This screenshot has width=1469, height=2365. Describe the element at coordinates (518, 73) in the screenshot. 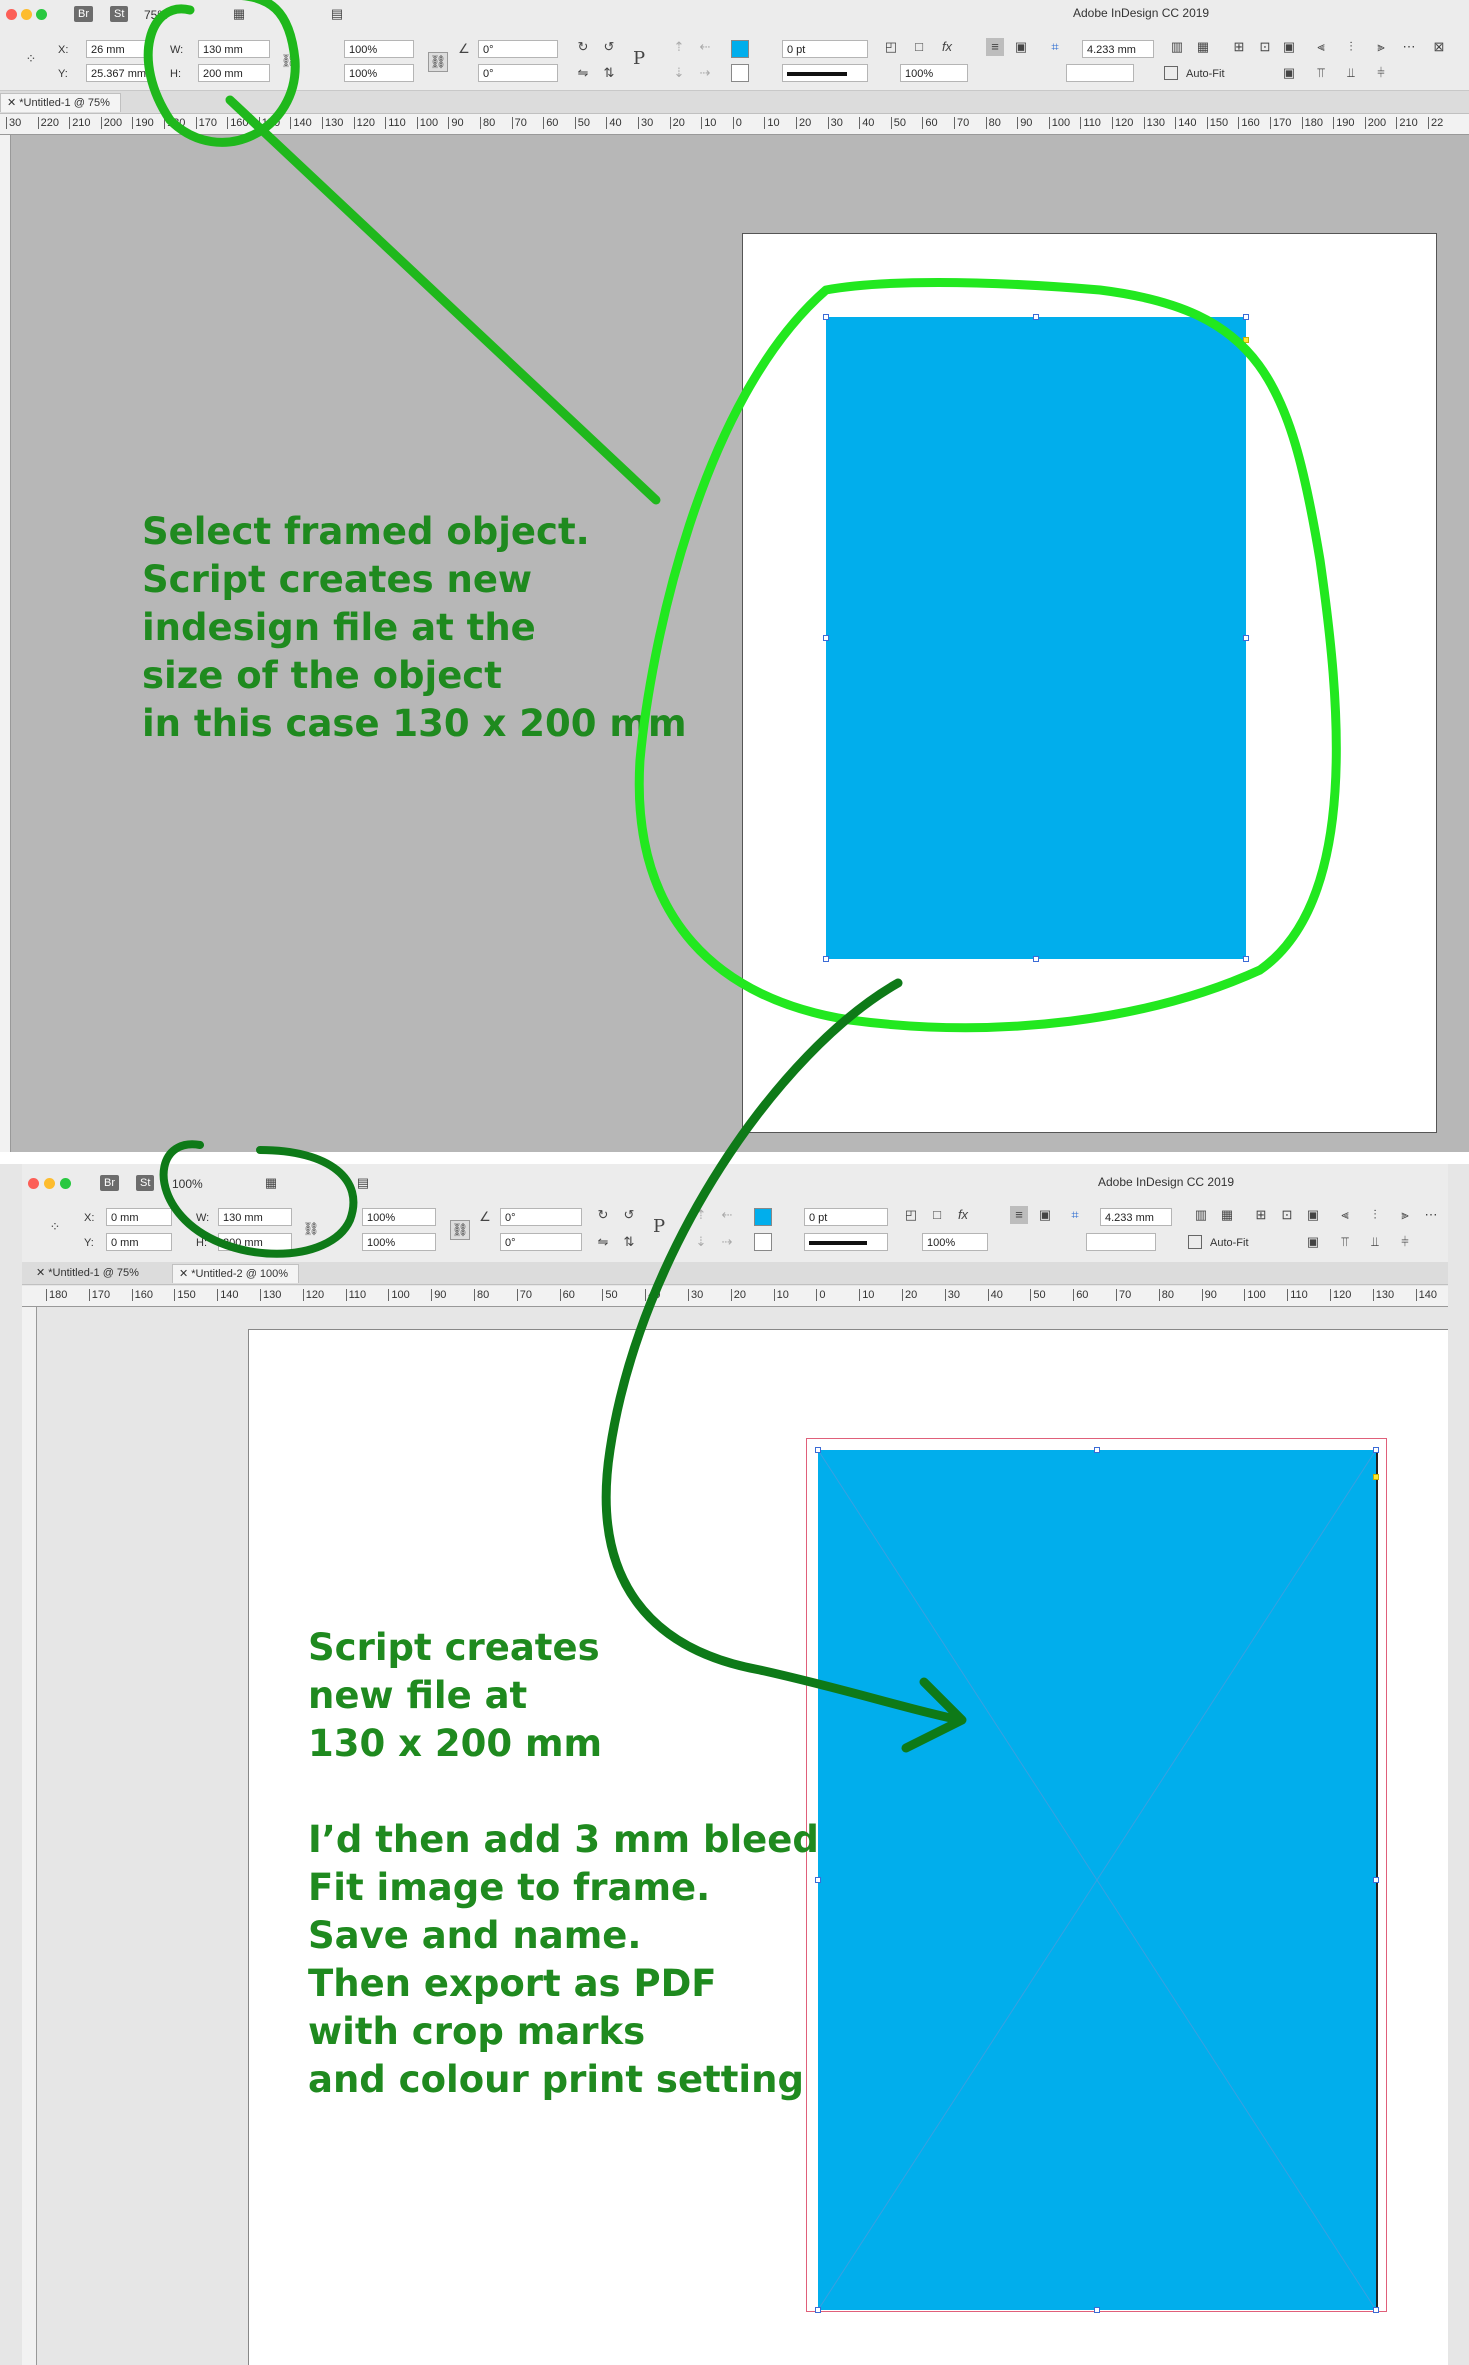

I see `shear-field: 0°` at that location.